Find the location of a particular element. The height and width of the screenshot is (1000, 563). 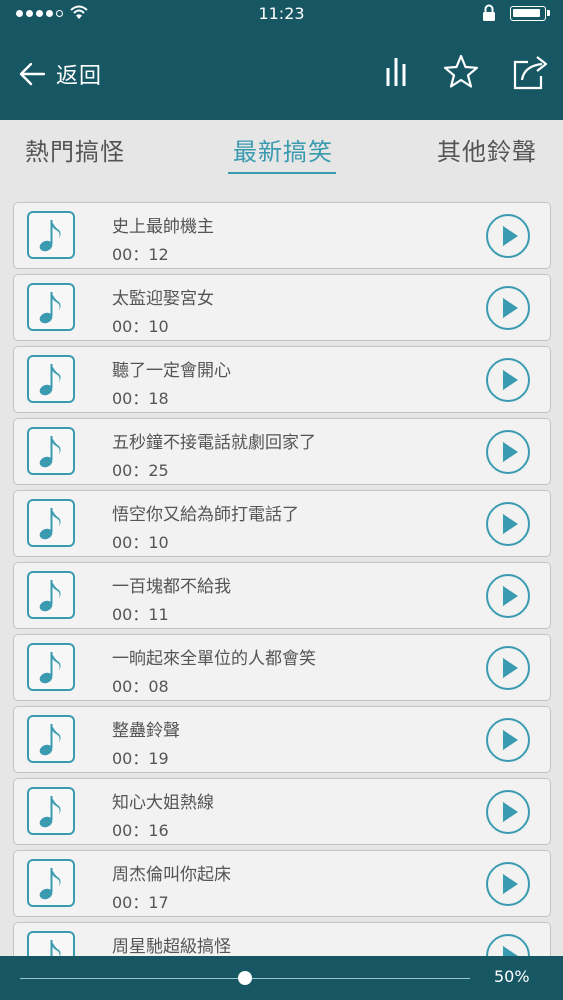

status-time: 11:23 is located at coordinates (281, 13).